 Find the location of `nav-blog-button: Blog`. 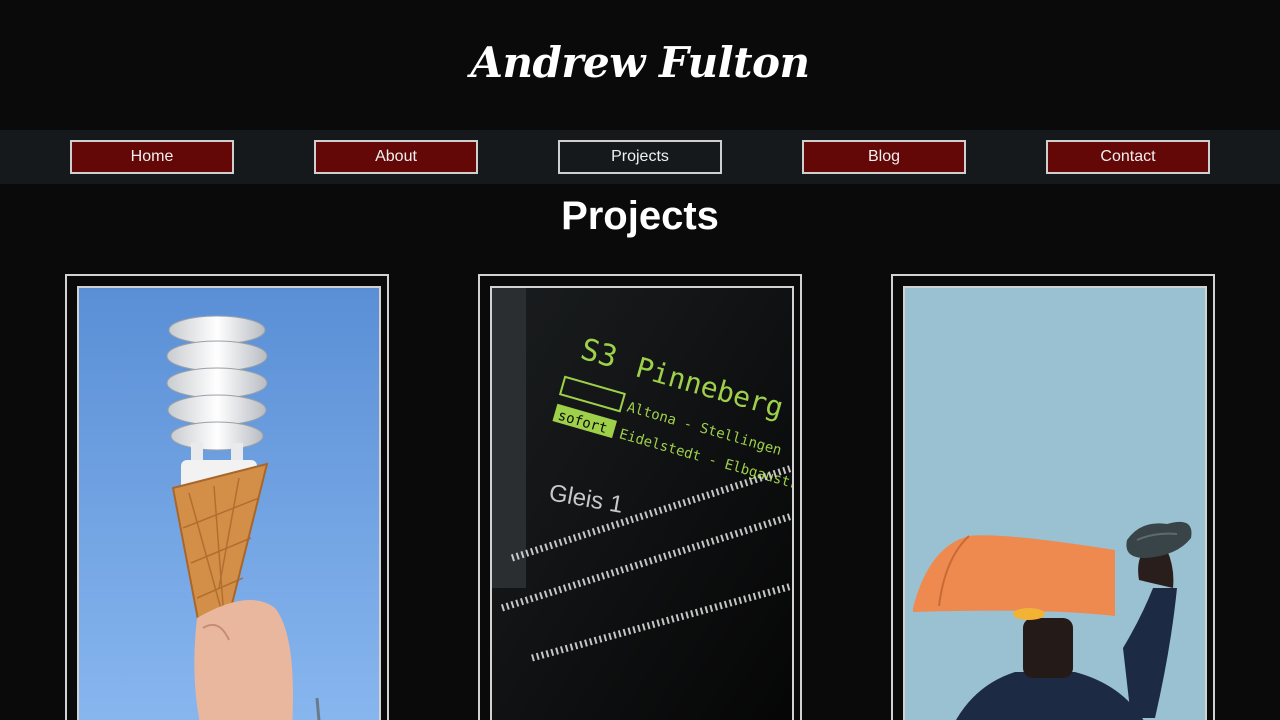

nav-blog-button: Blog is located at coordinates (884, 157).